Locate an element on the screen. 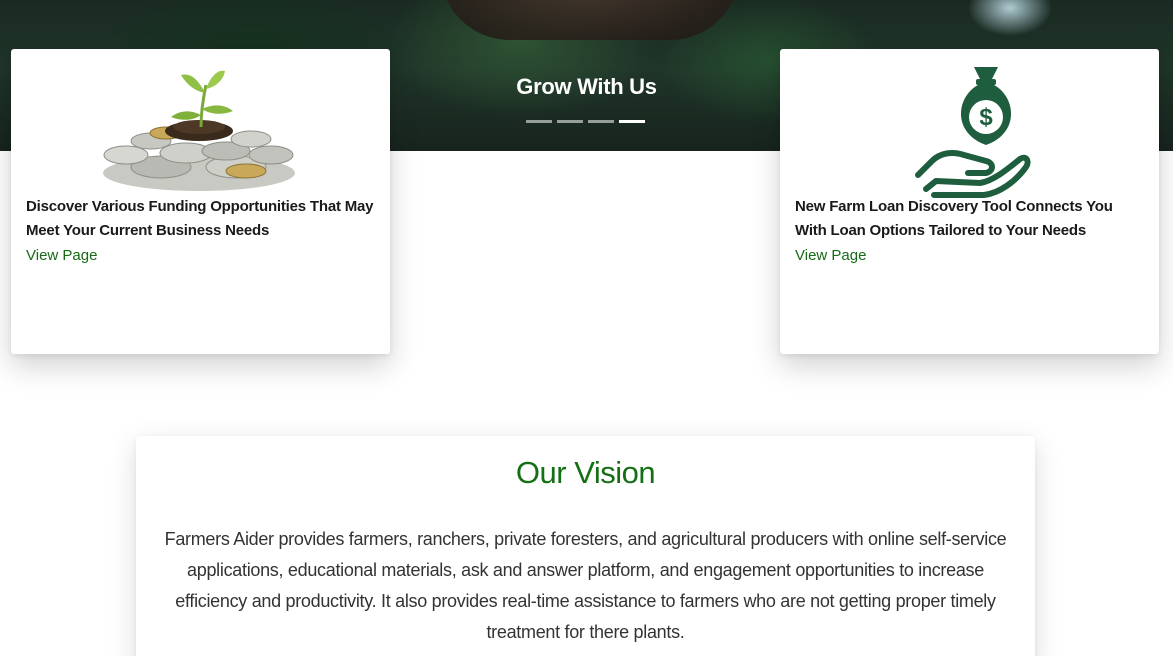 The height and width of the screenshot is (656, 1173). coins-with-seedling-image is located at coordinates (199, 130).